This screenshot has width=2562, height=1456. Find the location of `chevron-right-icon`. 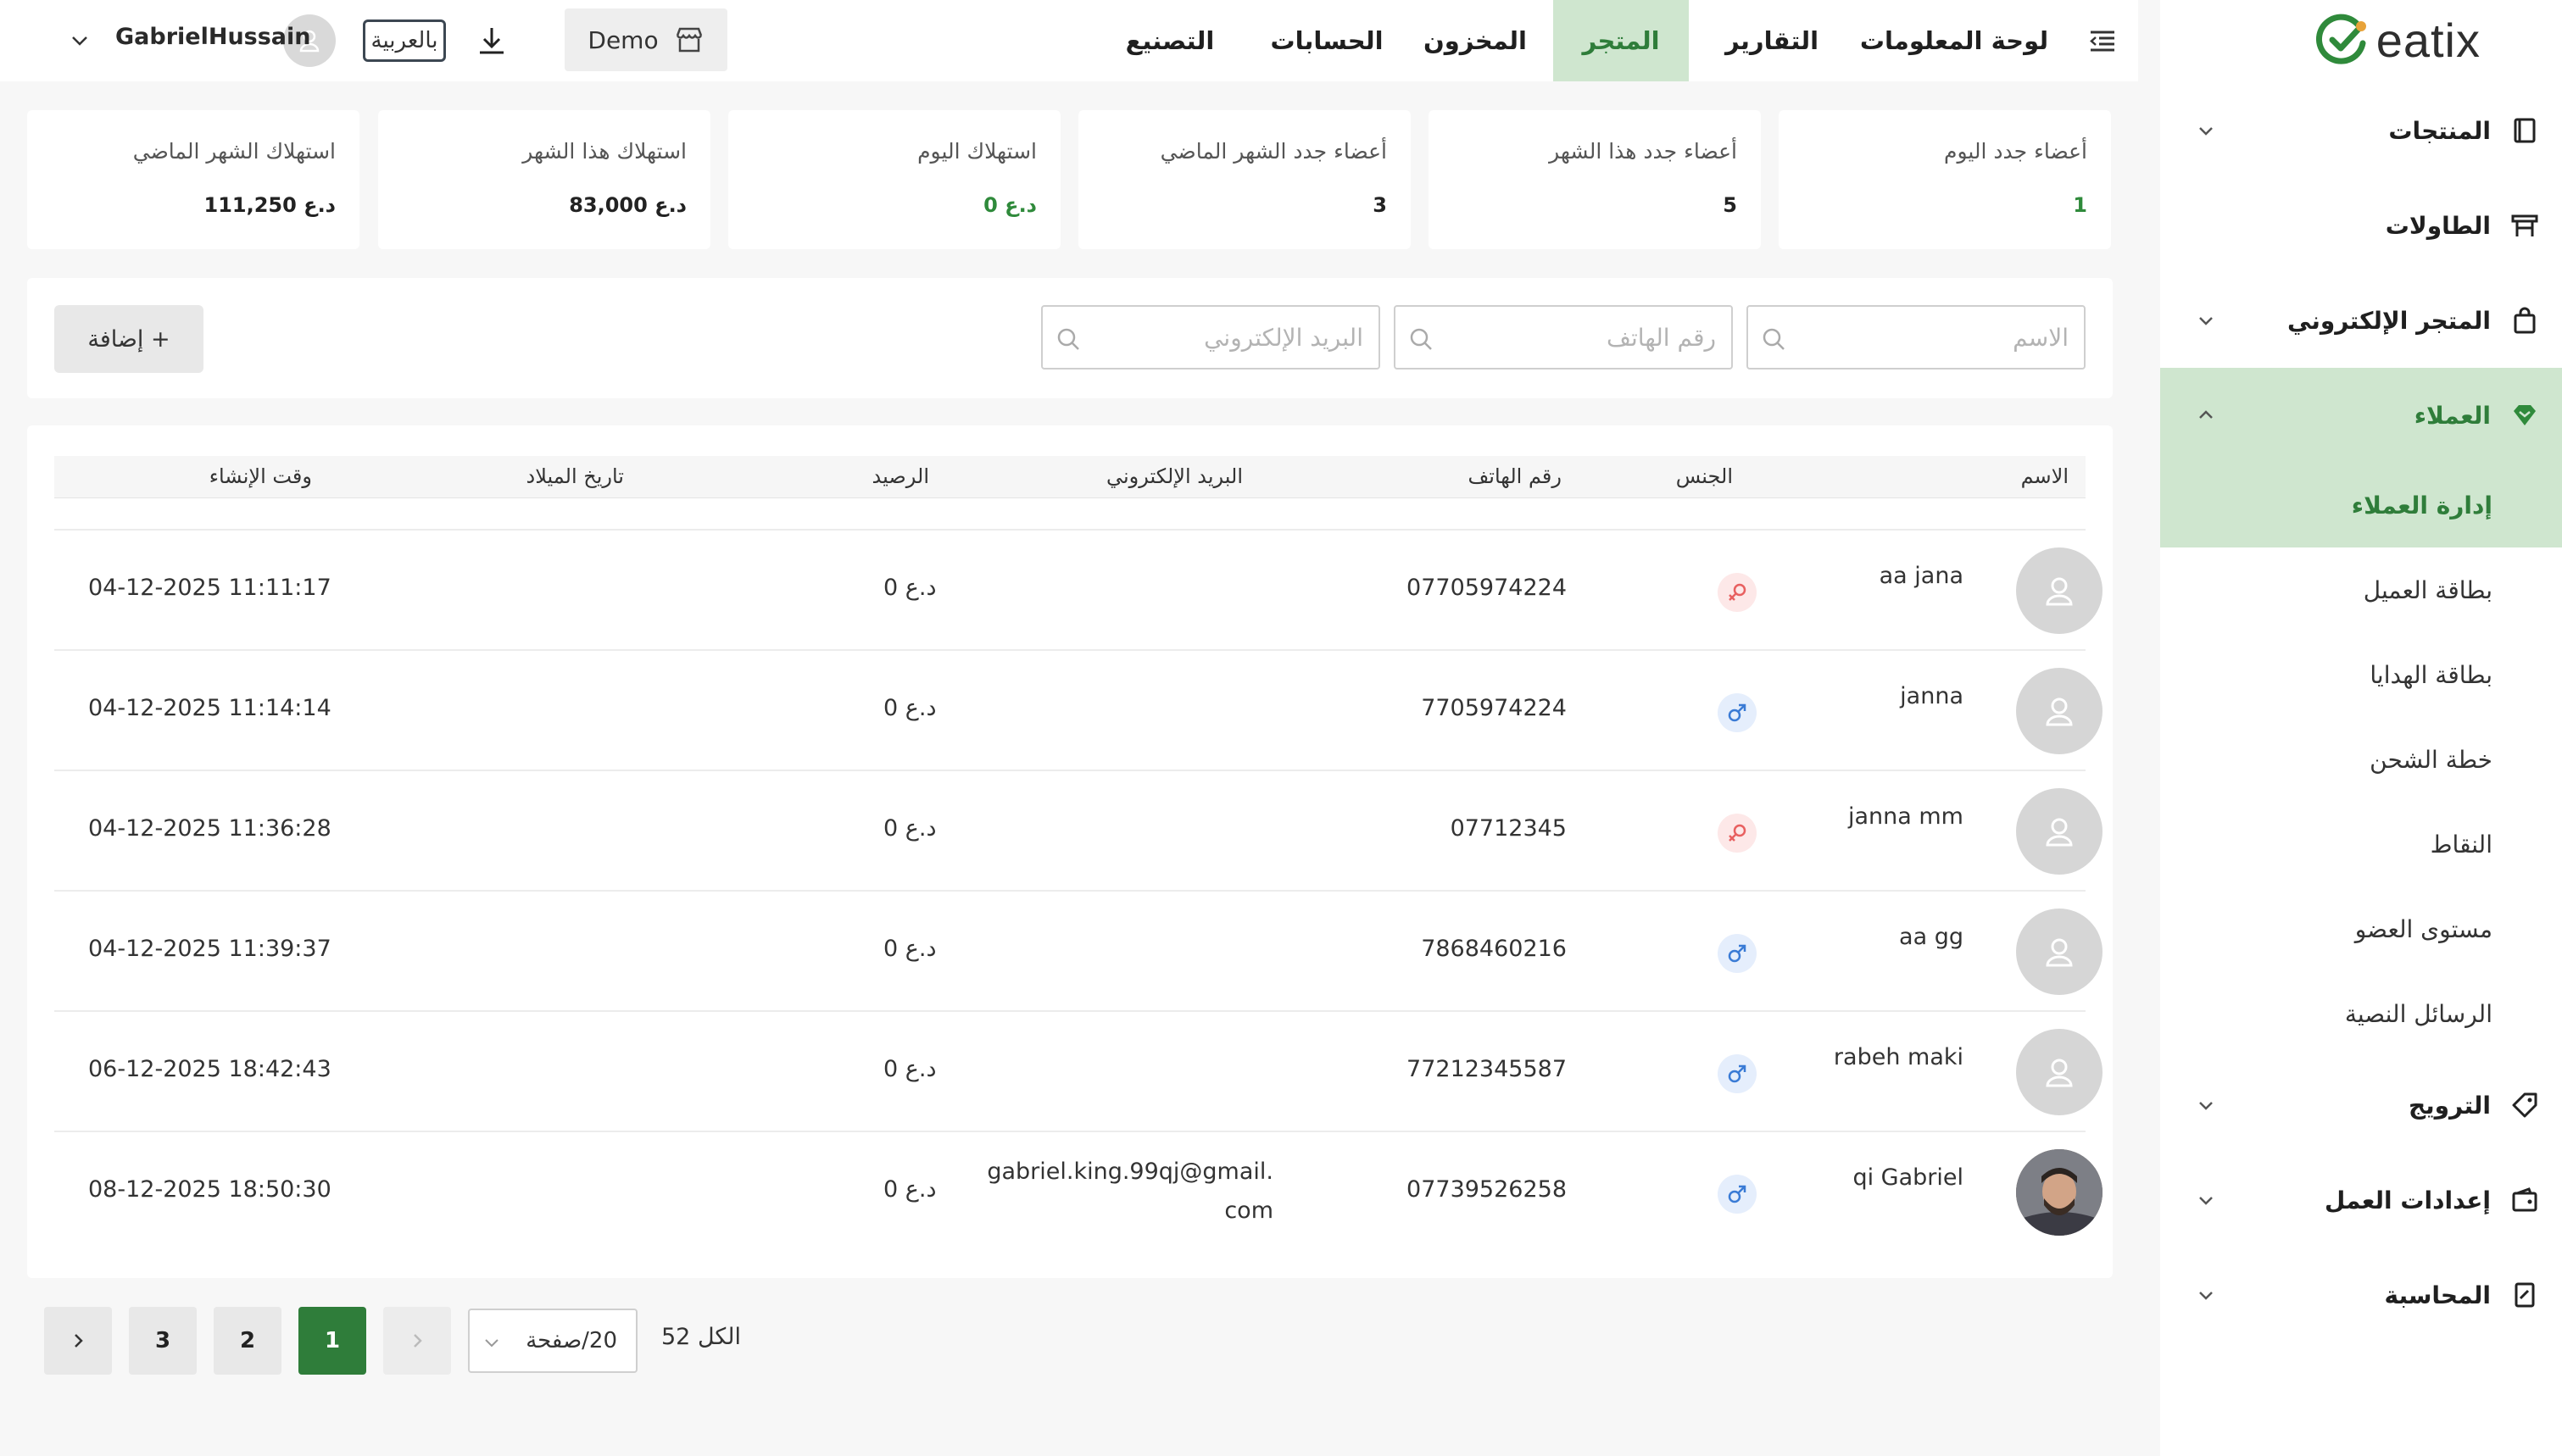

chevron-right-icon is located at coordinates (79, 1341).